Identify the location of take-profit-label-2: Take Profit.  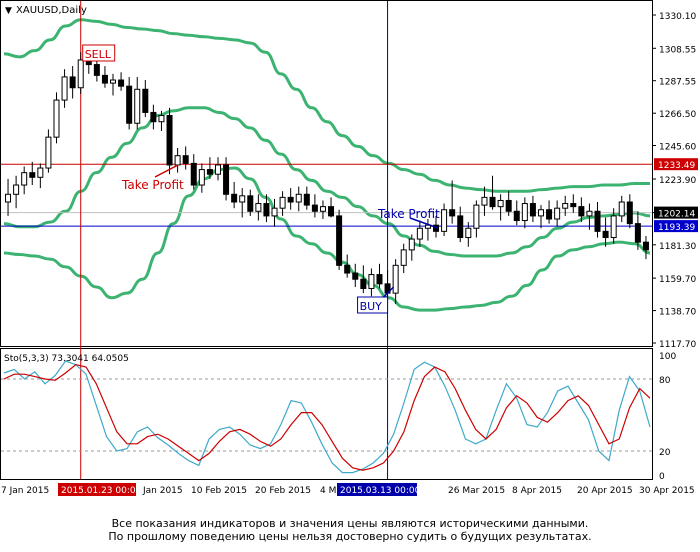
(408, 214).